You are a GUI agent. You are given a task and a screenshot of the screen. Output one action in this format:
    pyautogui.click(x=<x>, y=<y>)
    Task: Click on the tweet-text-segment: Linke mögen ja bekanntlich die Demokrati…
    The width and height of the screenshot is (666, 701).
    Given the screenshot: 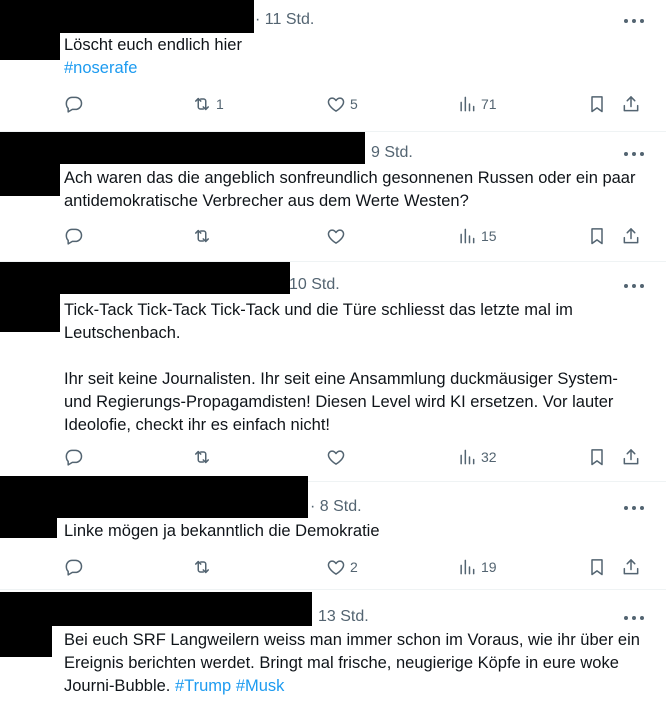 What is the action you would take?
    pyautogui.click(x=222, y=531)
    